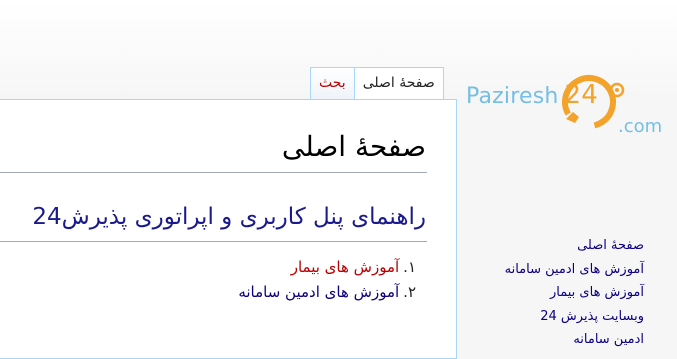  Describe the element at coordinates (574, 342) in the screenshot. I see `sidebar-item-system-admin: ادمین سامانه` at that location.